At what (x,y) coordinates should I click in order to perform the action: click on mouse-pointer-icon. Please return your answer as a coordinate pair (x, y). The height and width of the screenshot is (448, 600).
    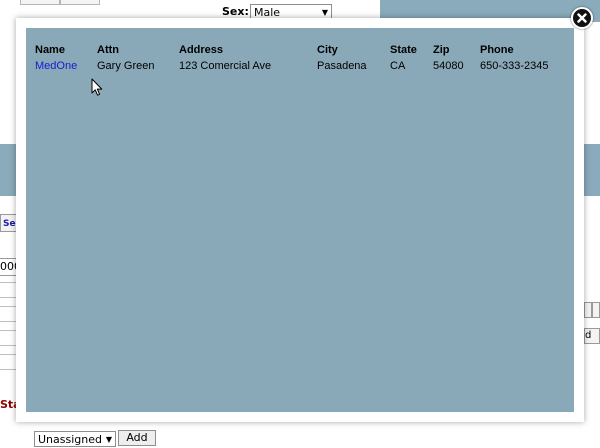
    Looking at the image, I should click on (97, 87).